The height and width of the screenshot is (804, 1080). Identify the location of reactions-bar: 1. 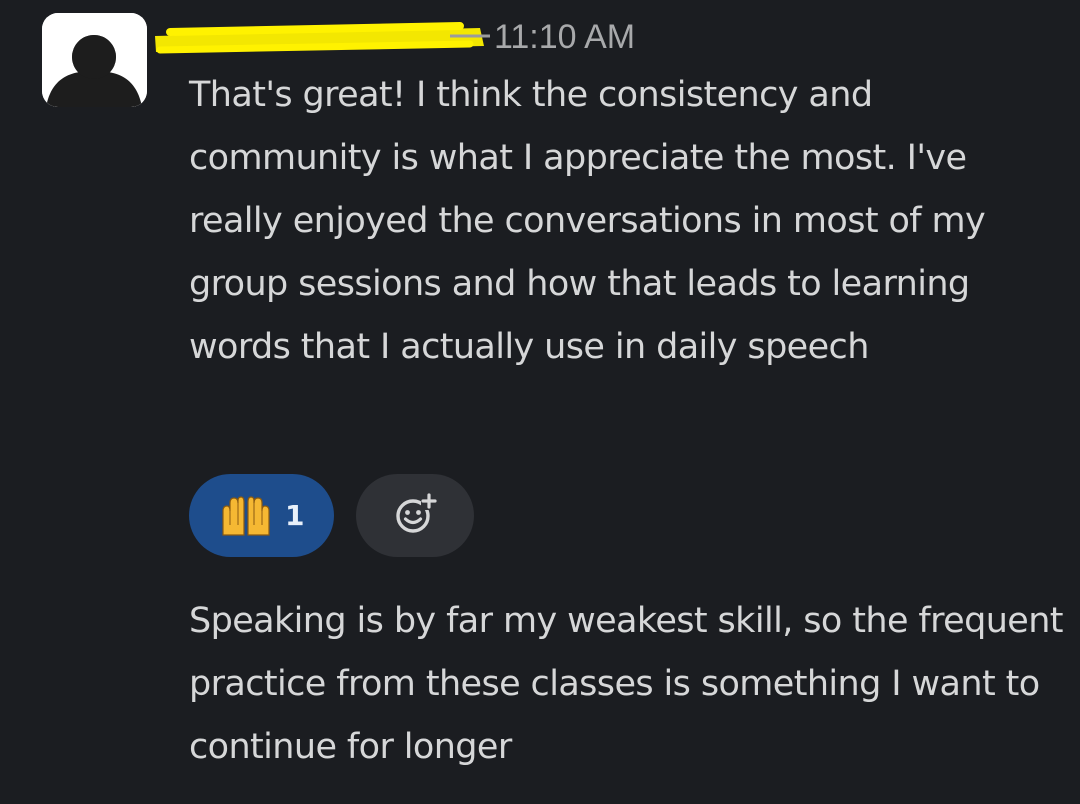
(331, 515).